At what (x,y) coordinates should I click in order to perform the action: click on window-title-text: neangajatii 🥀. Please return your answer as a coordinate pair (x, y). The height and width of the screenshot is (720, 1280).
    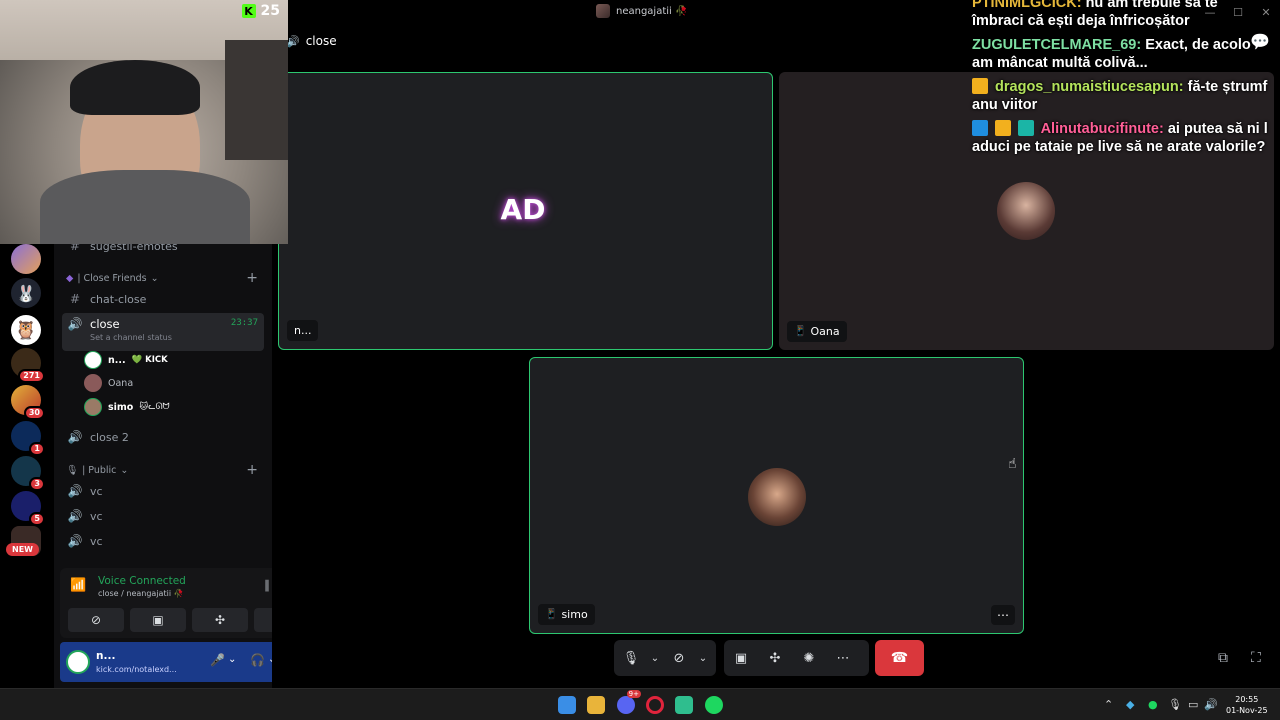
    Looking at the image, I should click on (652, 11).